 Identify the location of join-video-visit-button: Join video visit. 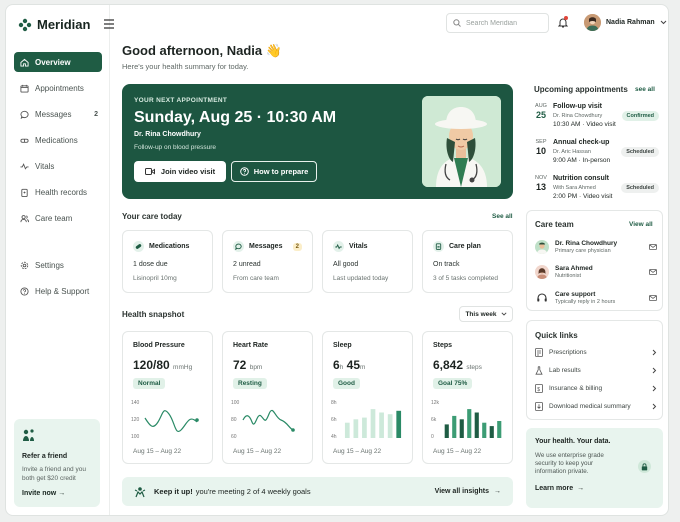
(180, 171).